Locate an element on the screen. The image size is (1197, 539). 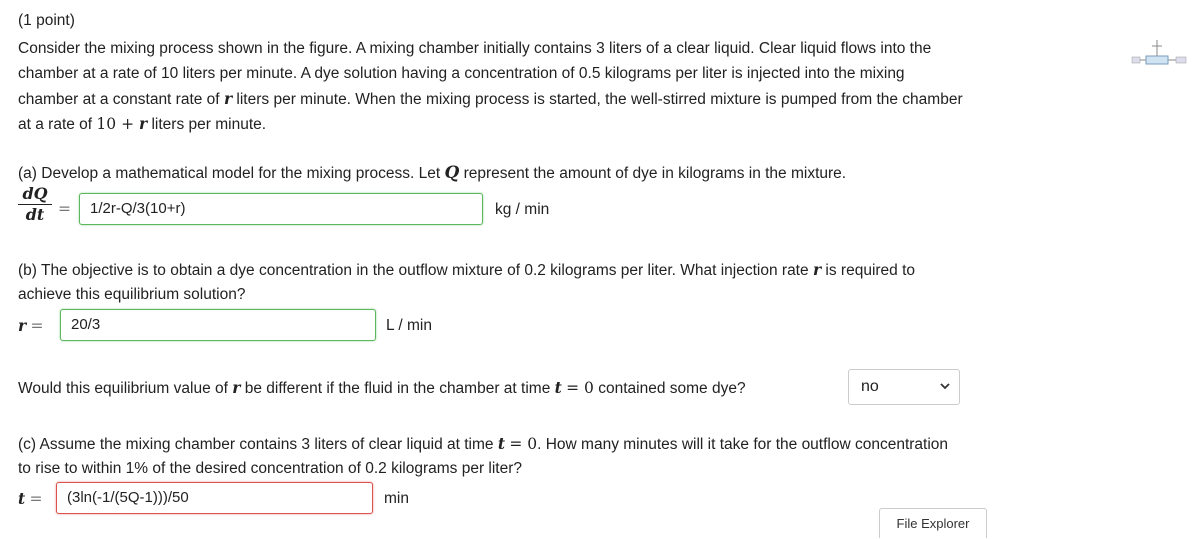
intro-line-4: at a rate of 10 + r liters per minute. is located at coordinates (142, 123).